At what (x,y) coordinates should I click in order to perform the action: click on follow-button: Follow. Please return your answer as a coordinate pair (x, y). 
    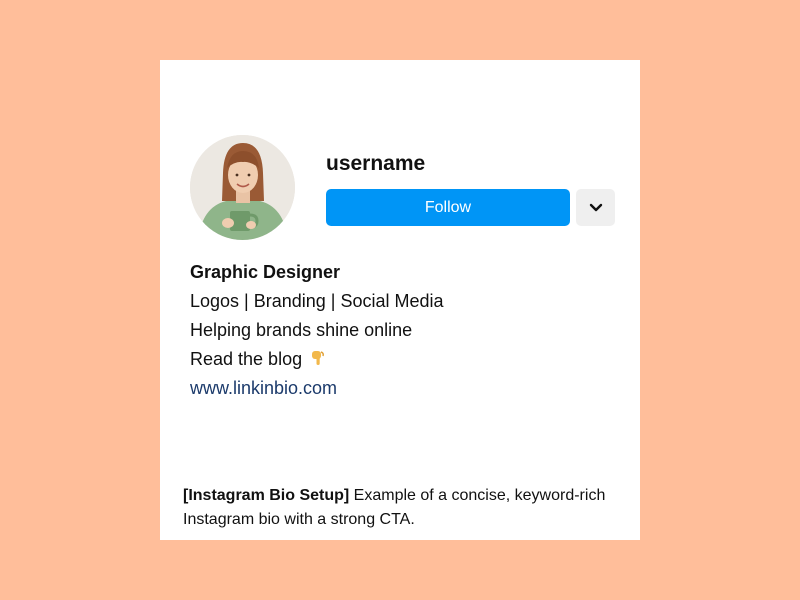
    Looking at the image, I should click on (448, 207).